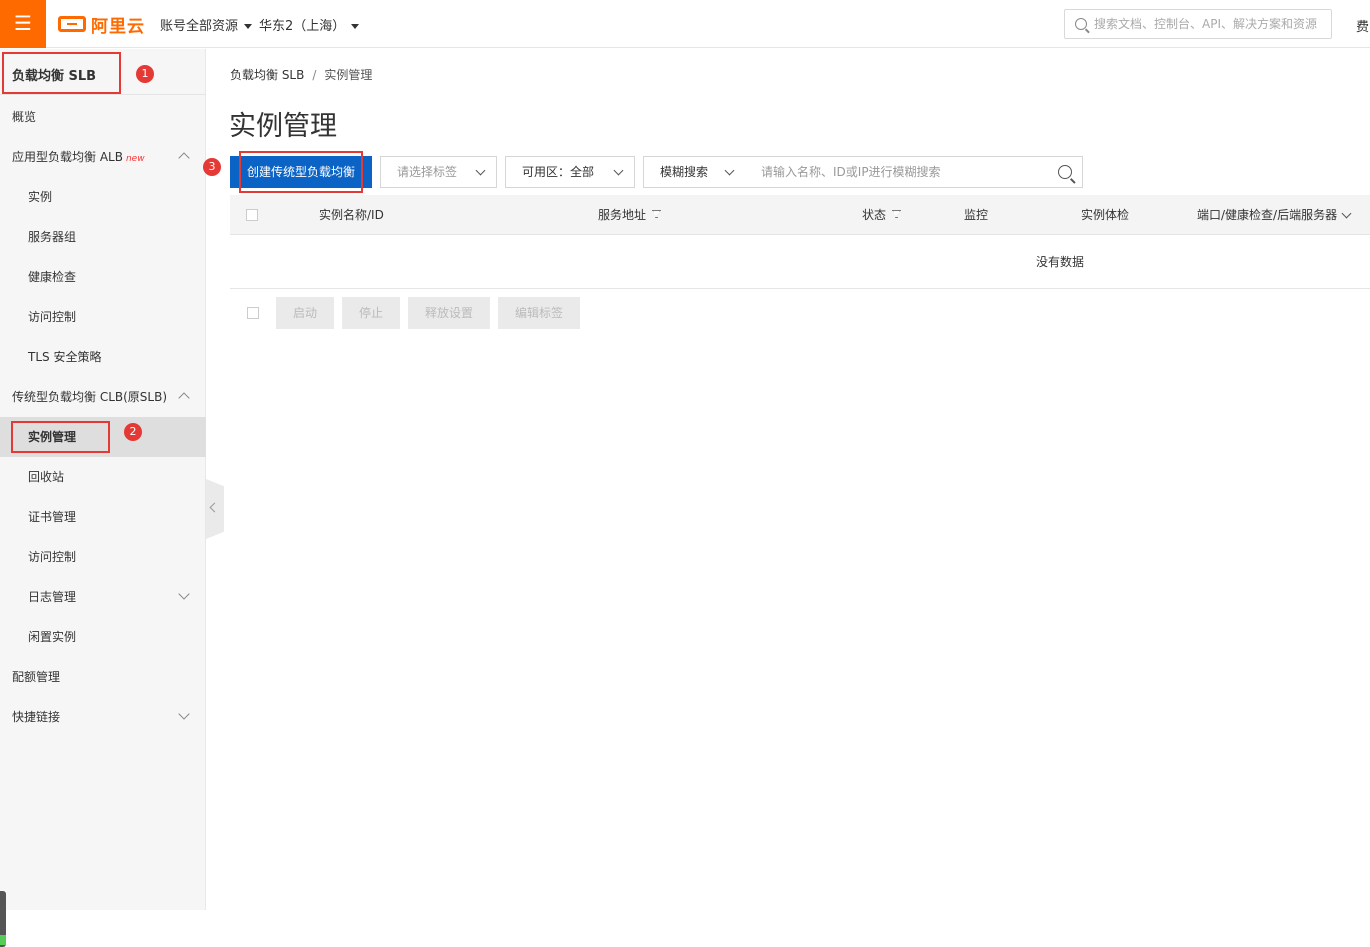 This screenshot has height=947, width=1370. Describe the element at coordinates (1267, 215) in the screenshot. I see `column-header-label: 端口/健康检查/后端服务器` at that location.